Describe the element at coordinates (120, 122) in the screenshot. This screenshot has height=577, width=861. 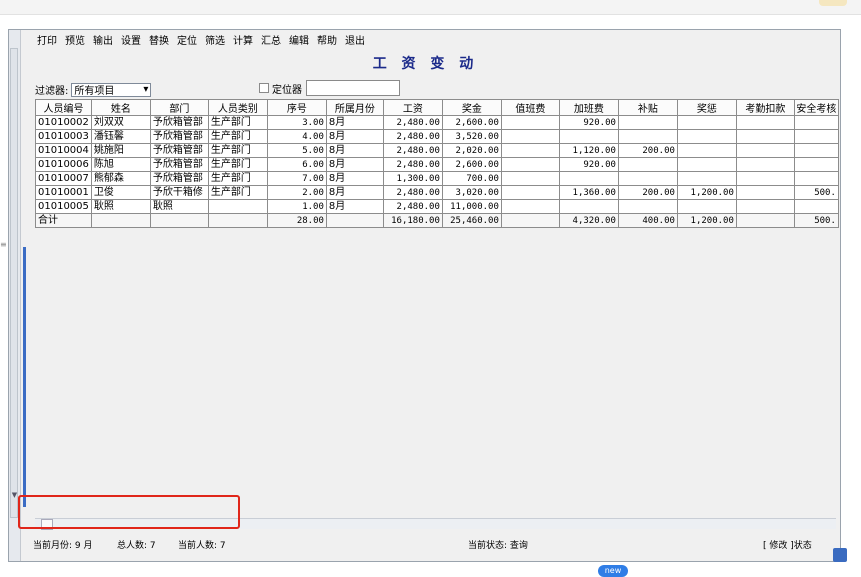
I see `table-cell: 刘双双` at that location.